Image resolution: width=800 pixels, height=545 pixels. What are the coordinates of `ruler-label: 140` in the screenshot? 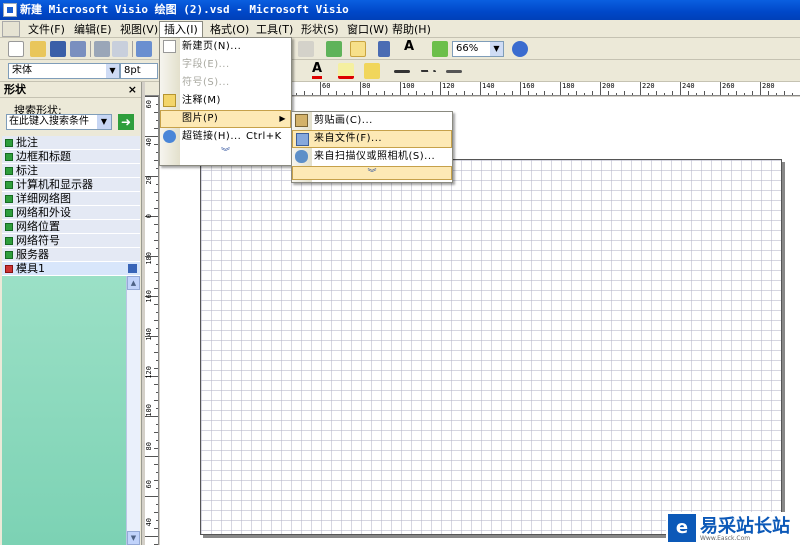 It's located at (488, 86).